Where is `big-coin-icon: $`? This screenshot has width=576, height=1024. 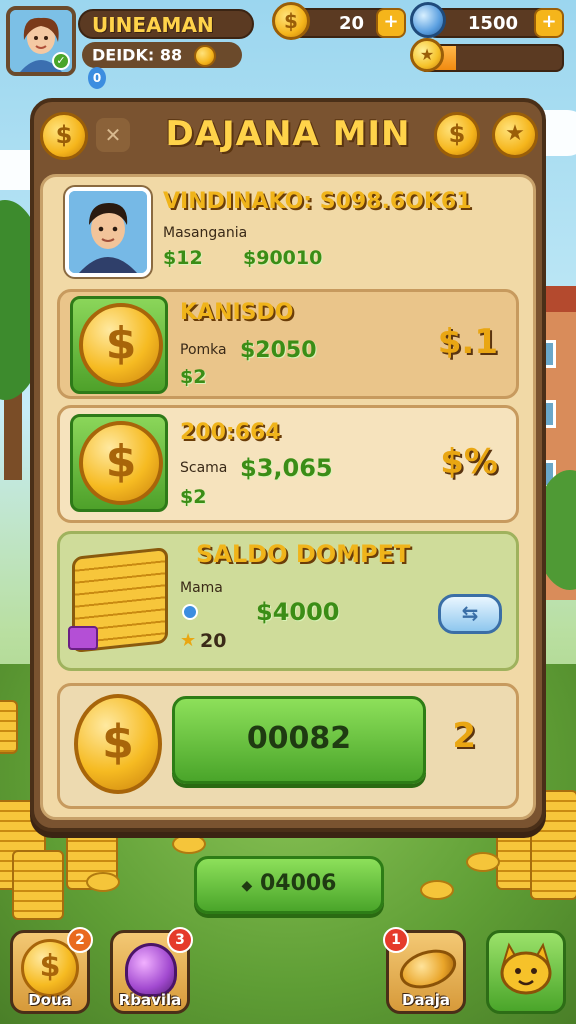 big-coin-icon: $ is located at coordinates (118, 744).